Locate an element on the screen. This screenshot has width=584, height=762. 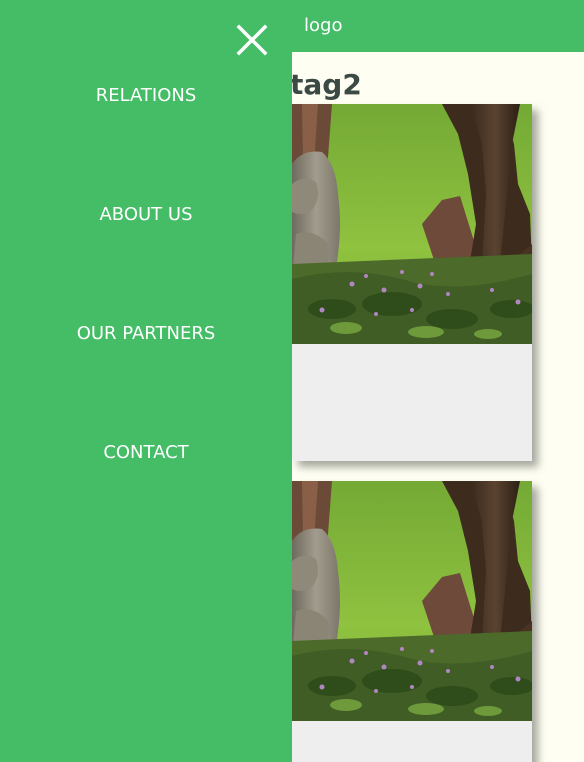
nav-item-our-partners: OUR PARTNERS is located at coordinates (146, 334).